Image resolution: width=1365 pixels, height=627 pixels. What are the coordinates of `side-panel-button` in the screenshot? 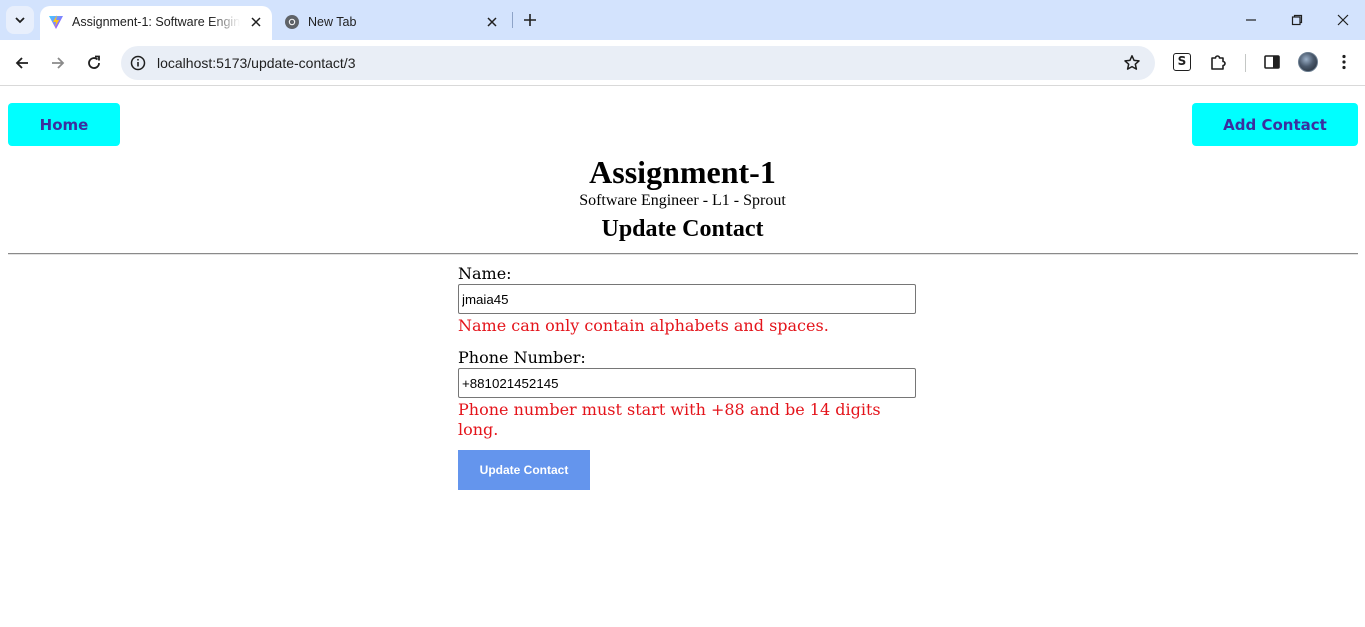 It's located at (1272, 62).